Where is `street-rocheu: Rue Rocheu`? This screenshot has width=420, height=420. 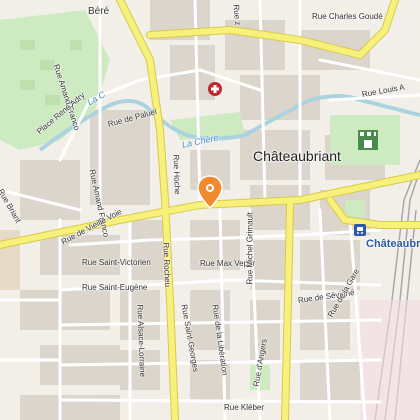
street-rocheu: Rue Rocheu is located at coordinates (167, 265).